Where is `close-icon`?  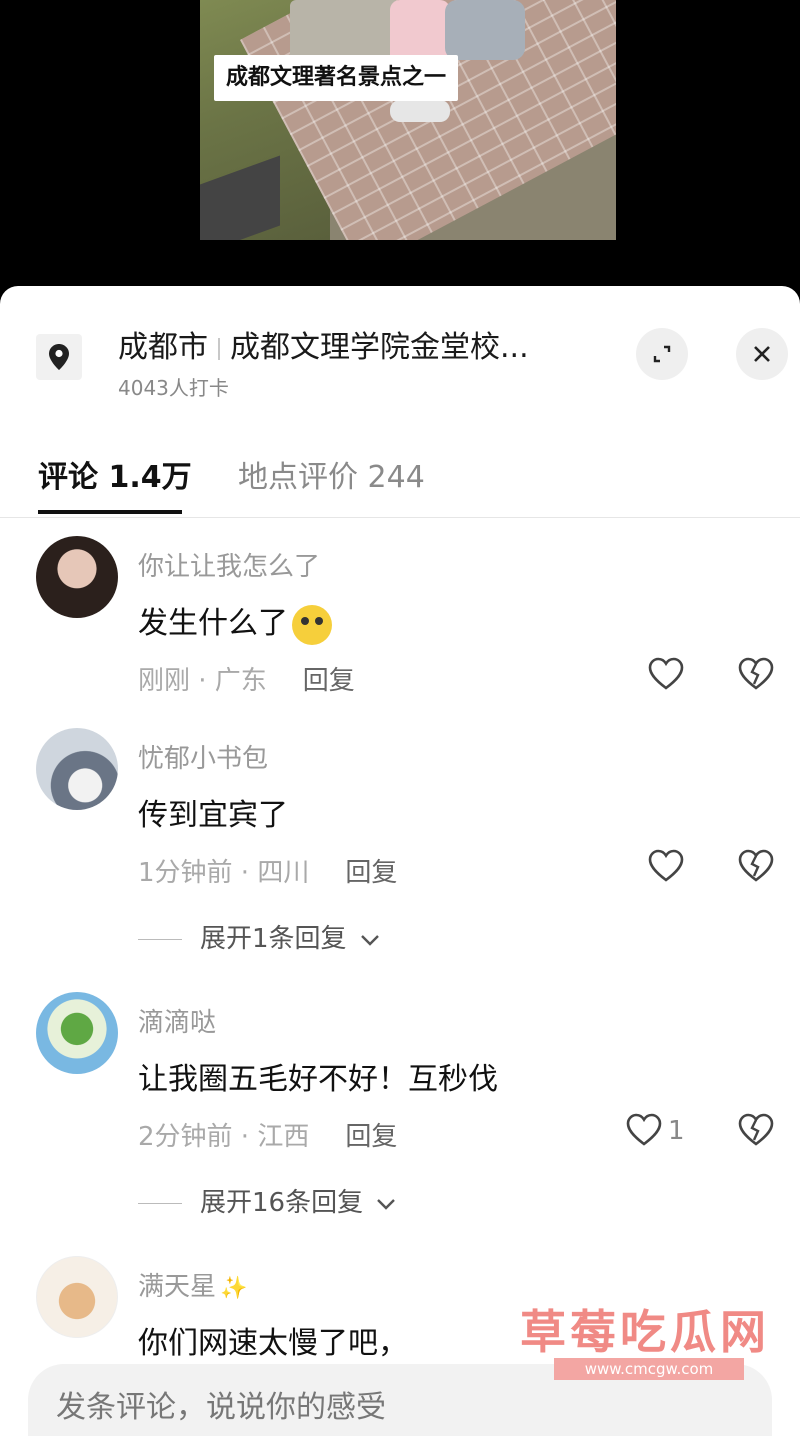 close-icon is located at coordinates (762, 354).